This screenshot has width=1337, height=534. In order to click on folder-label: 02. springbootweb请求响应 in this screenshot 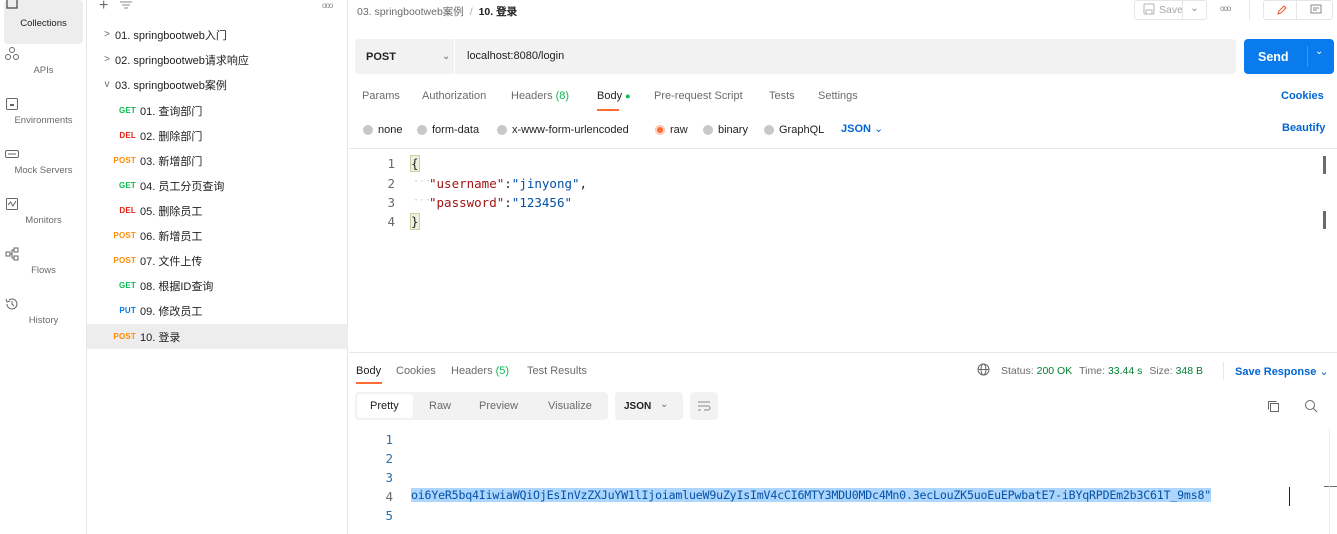, I will do `click(182, 60)`.